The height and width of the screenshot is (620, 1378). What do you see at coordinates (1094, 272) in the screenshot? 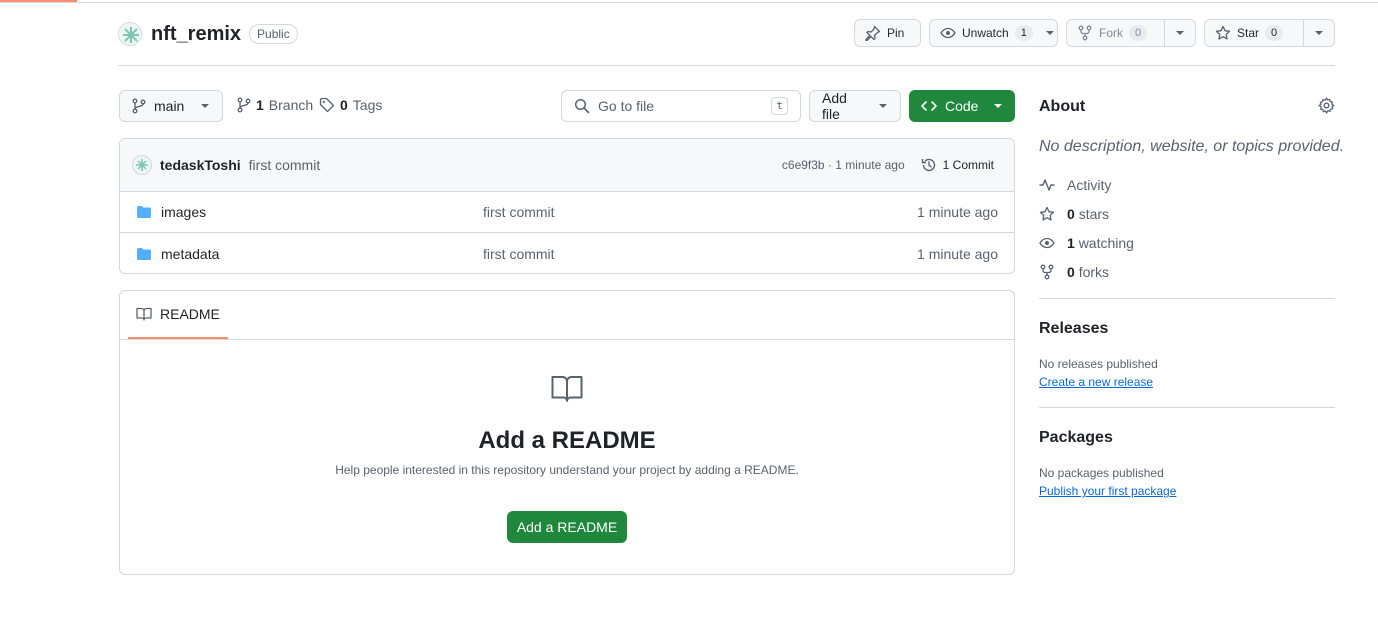
I see `forks-label: forks` at bounding box center [1094, 272].